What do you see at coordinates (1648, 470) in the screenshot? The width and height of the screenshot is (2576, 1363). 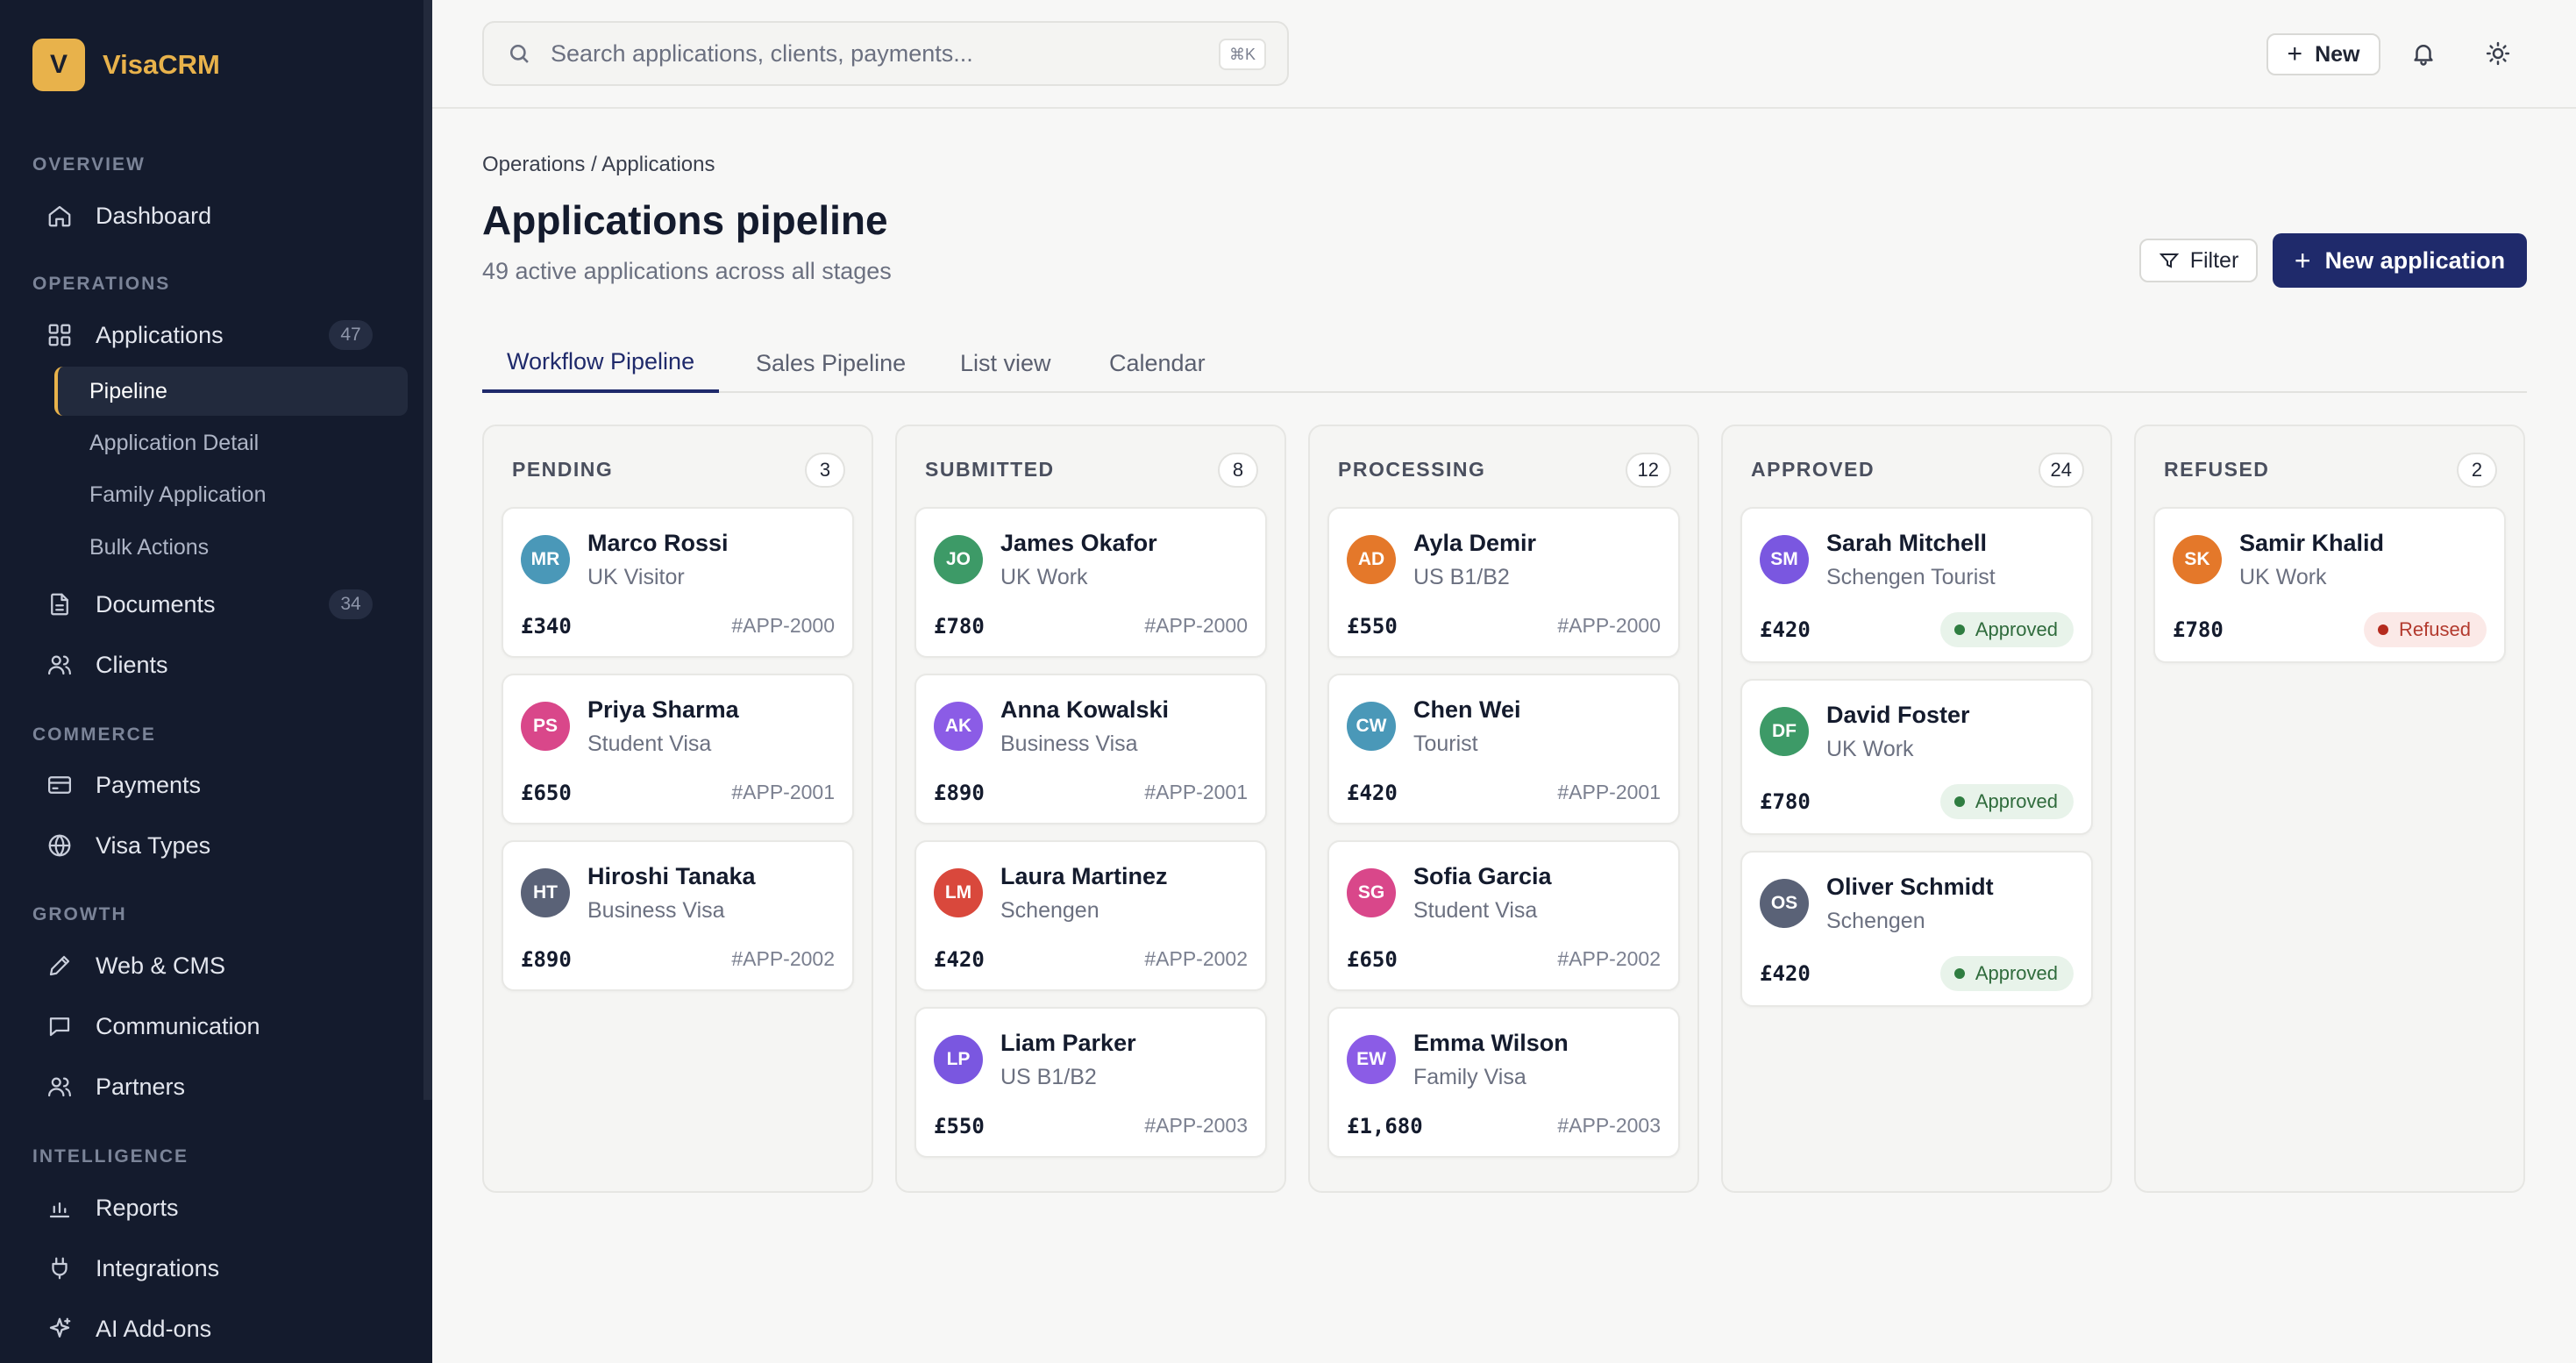 I see `column-count-badge: 12` at bounding box center [1648, 470].